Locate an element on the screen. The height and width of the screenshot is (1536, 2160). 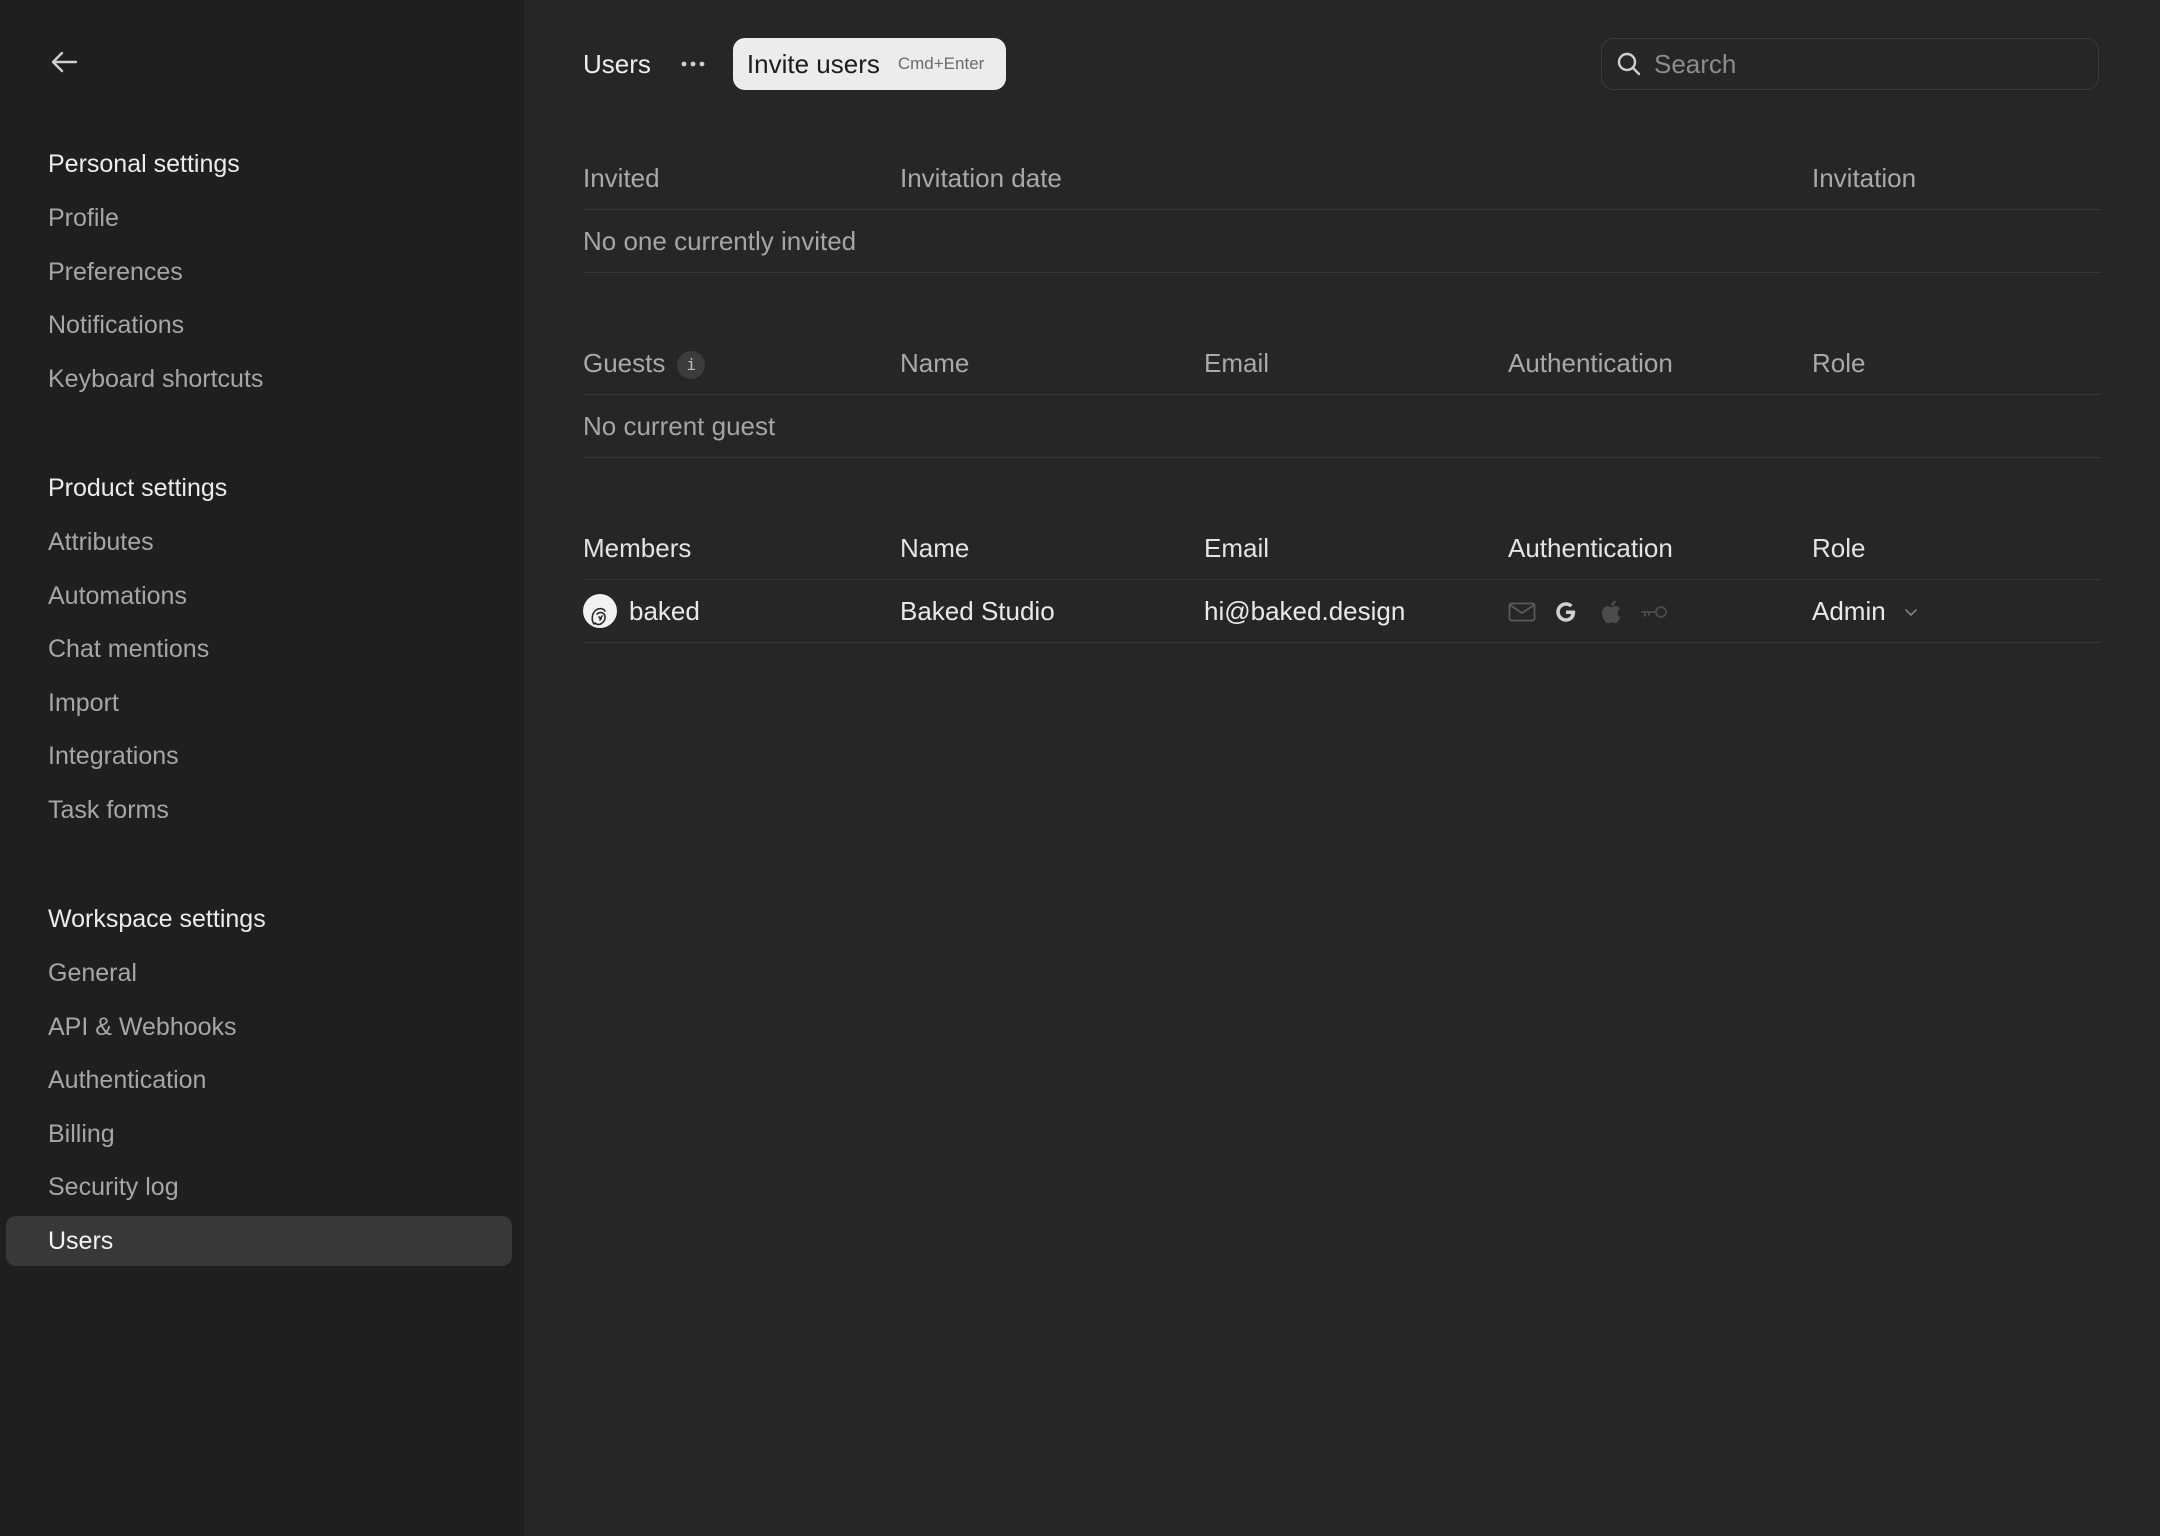
ellipsis-icon is located at coordinates (693, 64).